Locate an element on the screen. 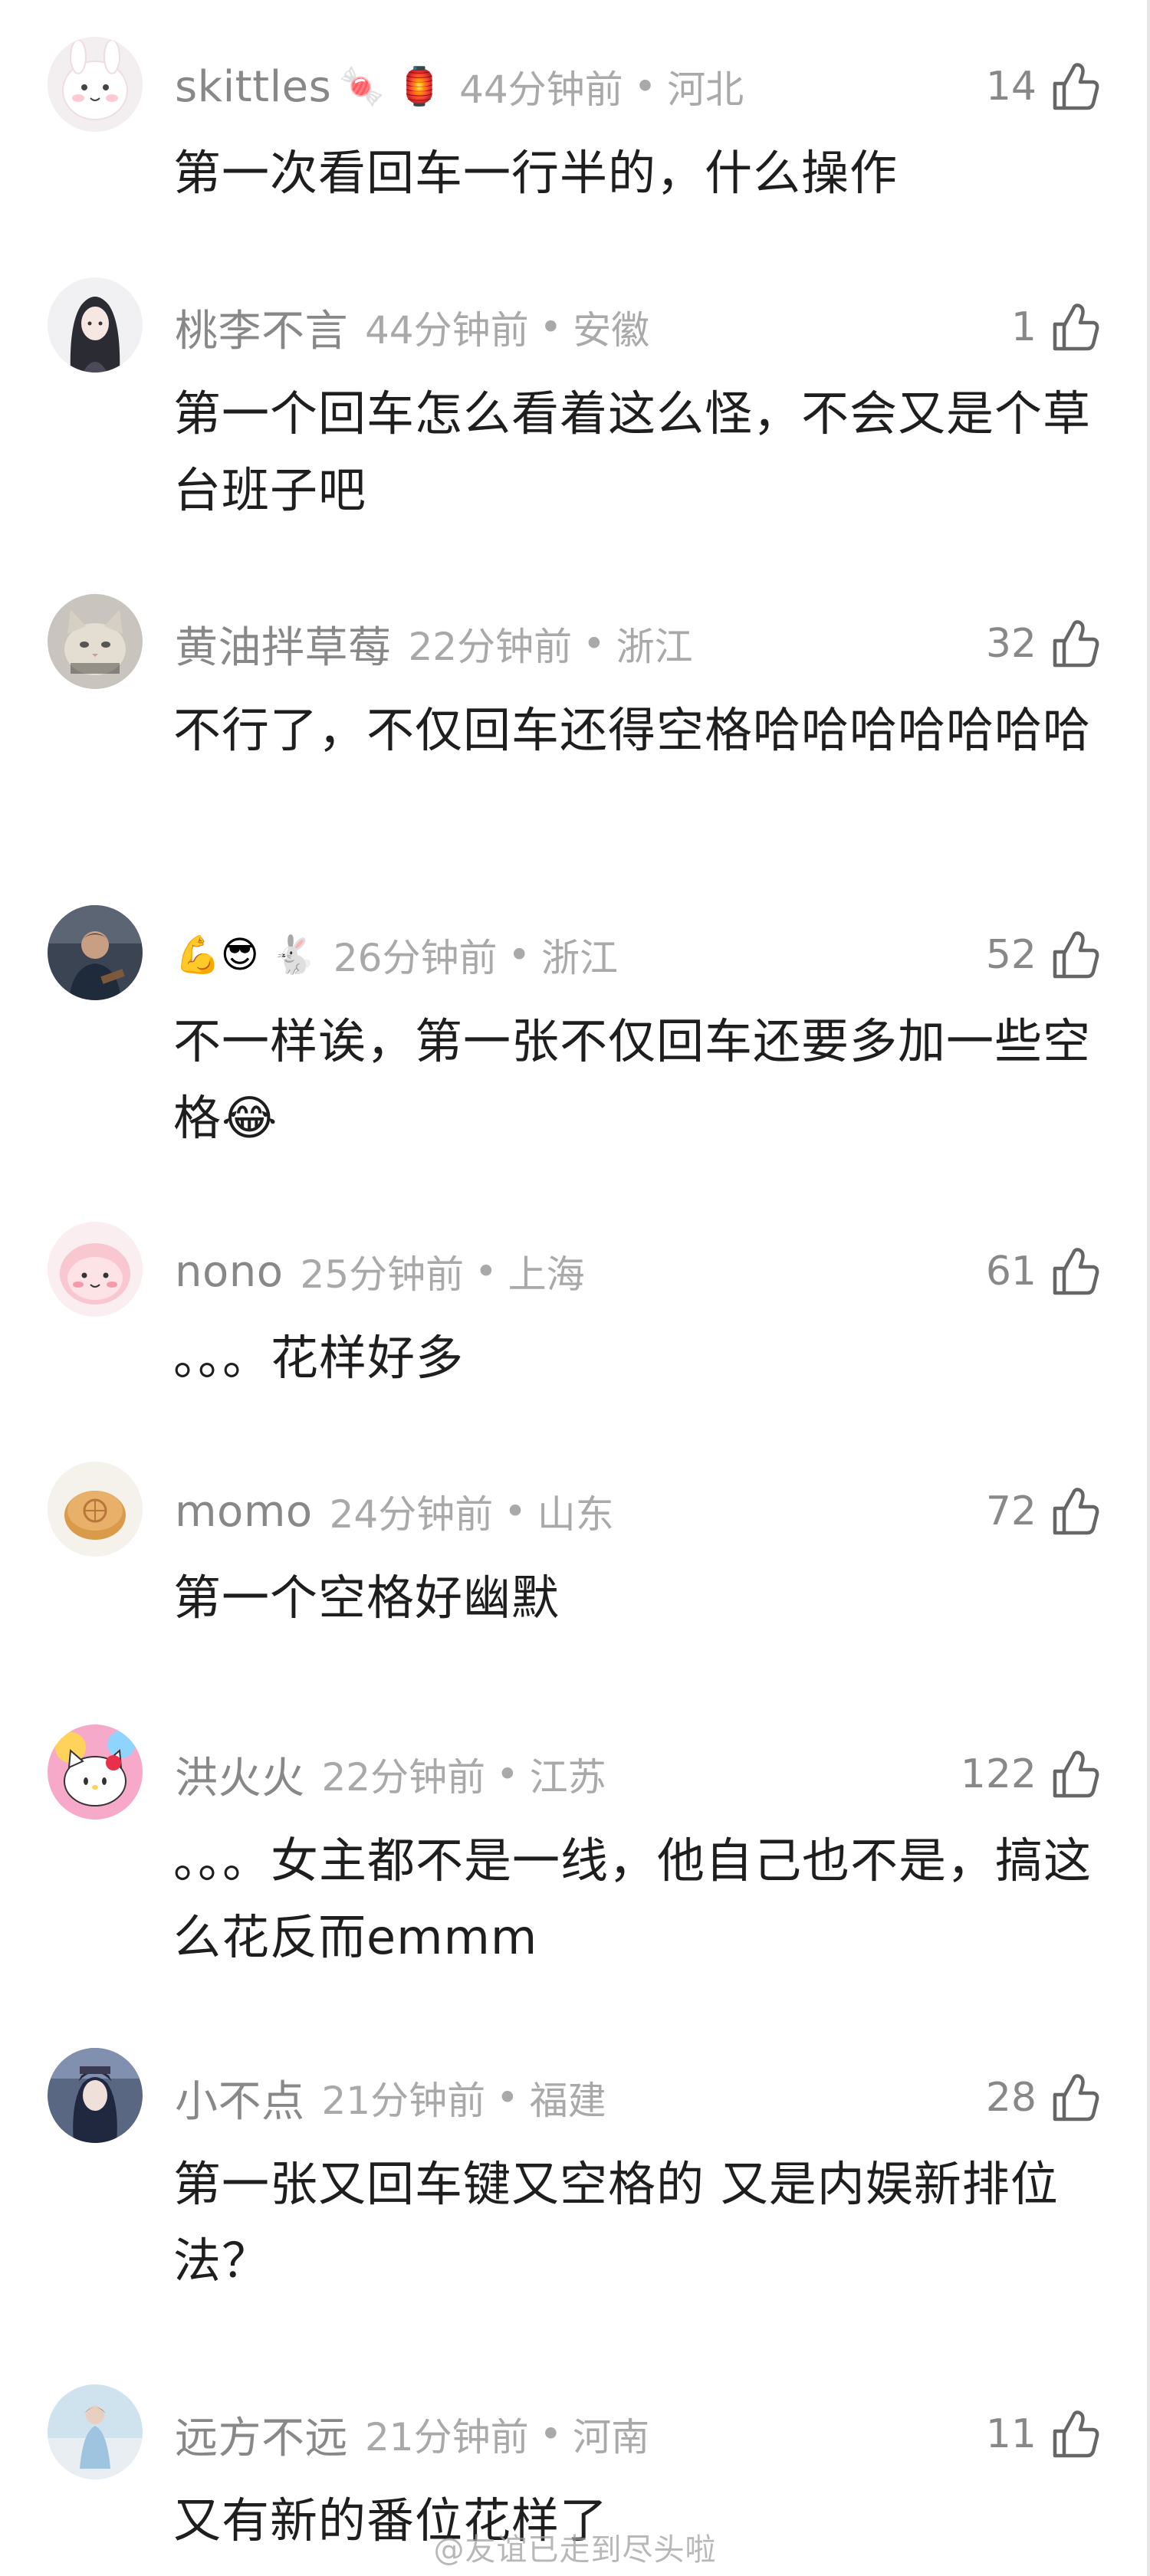  like-button: 1 is located at coordinates (1056, 327).